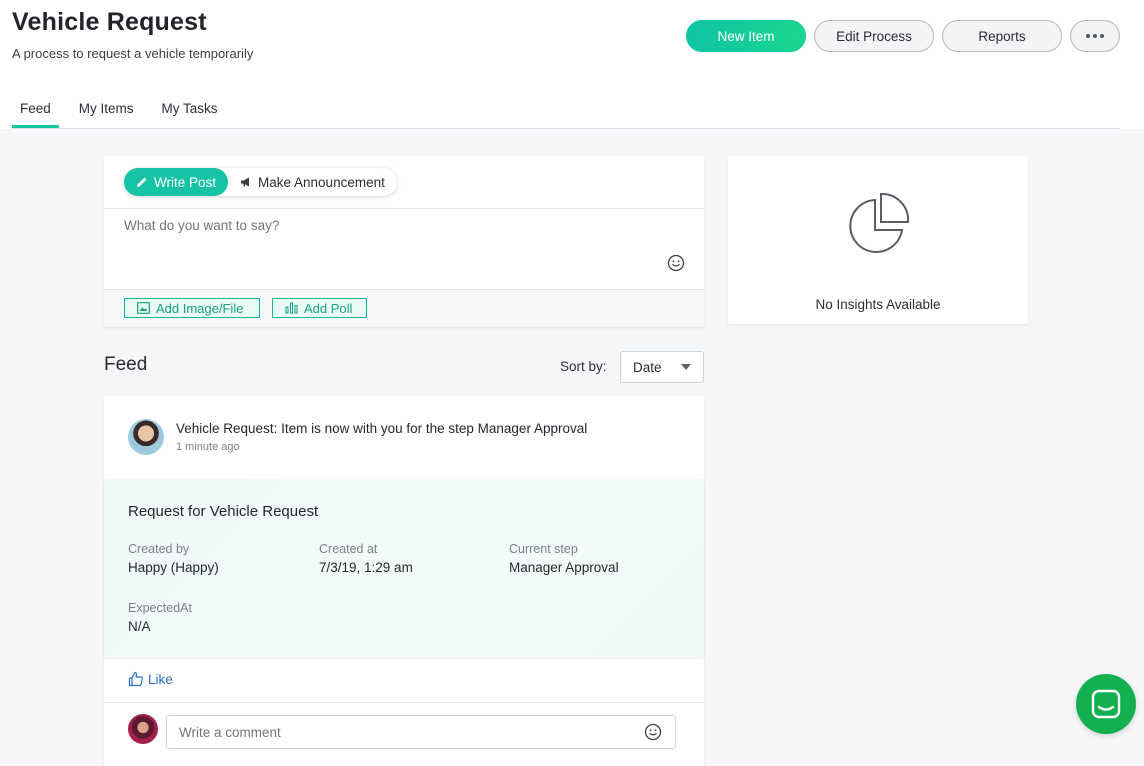  Describe the element at coordinates (143, 729) in the screenshot. I see `current-user-avatar` at that location.